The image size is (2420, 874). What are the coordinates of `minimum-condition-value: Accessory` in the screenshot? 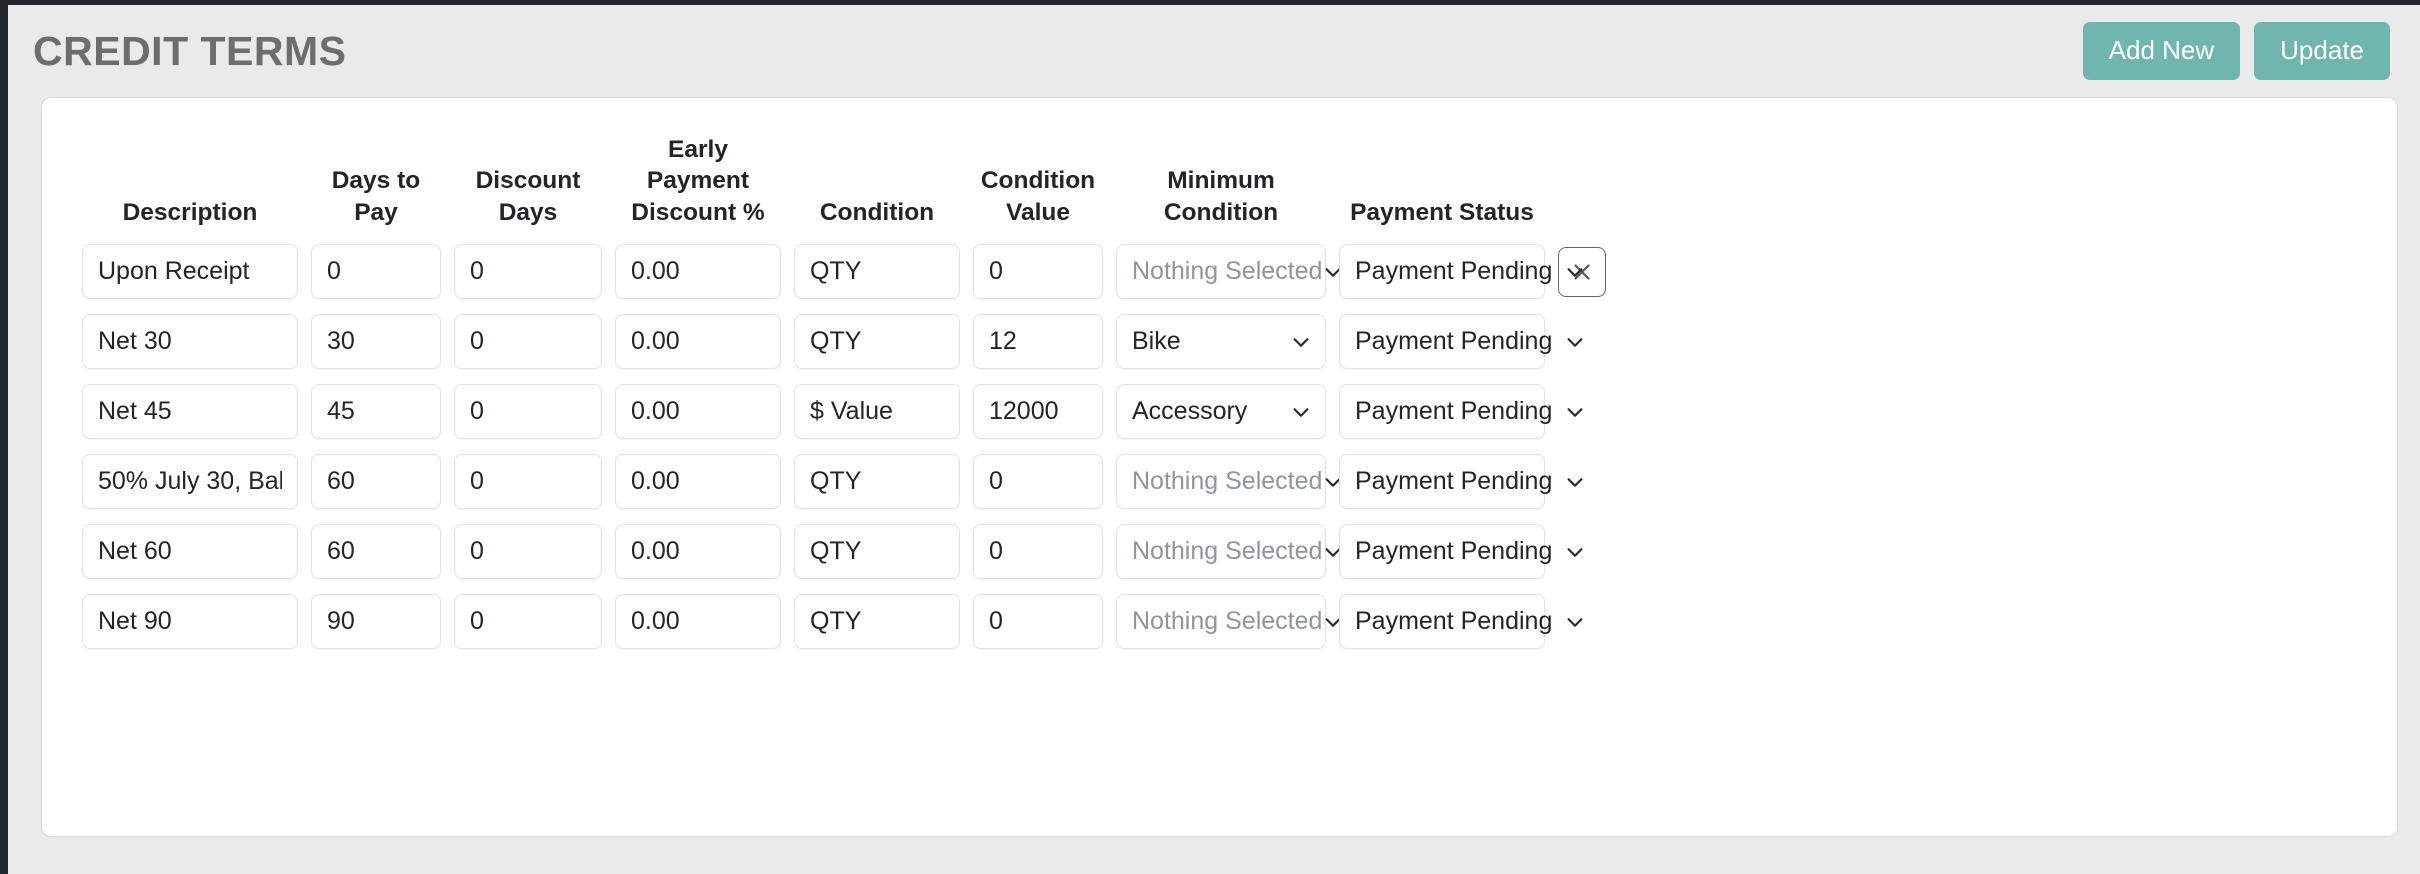 It's located at (1190, 411).